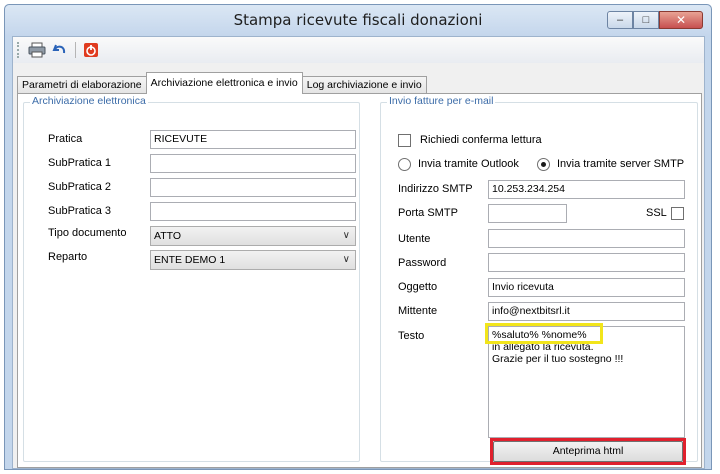 The image size is (720, 474). I want to click on subpratica3-label: SubPratica 3, so click(79, 211).